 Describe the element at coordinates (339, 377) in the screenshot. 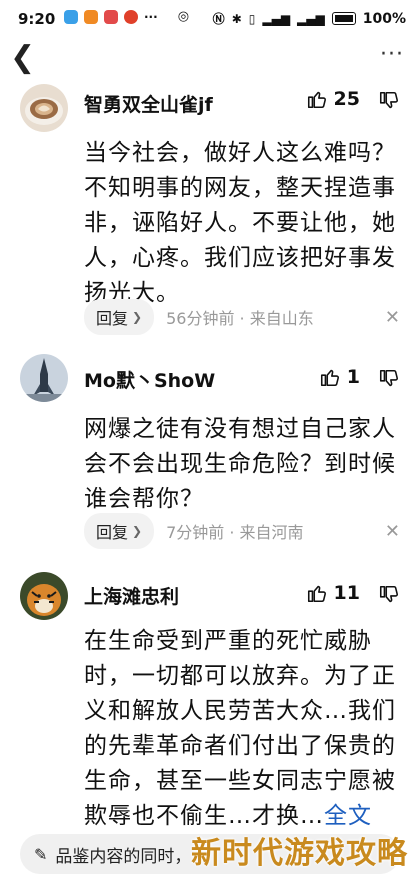

I see `like-button: 1` at that location.